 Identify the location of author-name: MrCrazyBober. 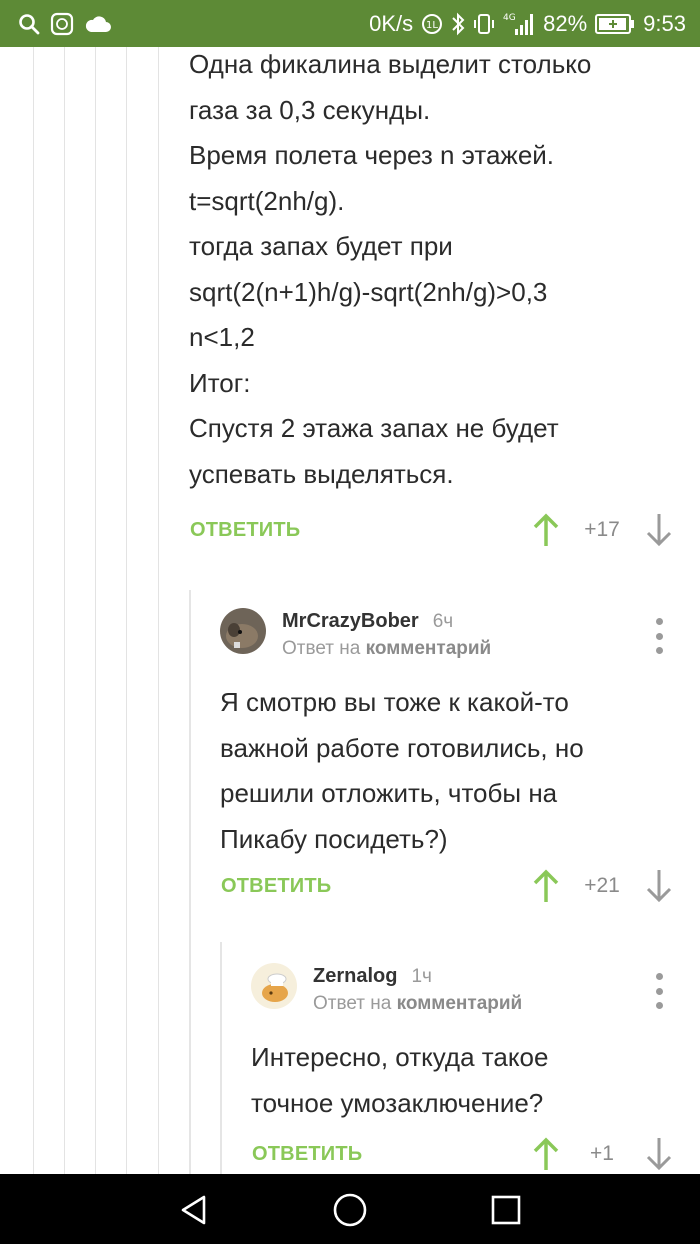
(350, 621).